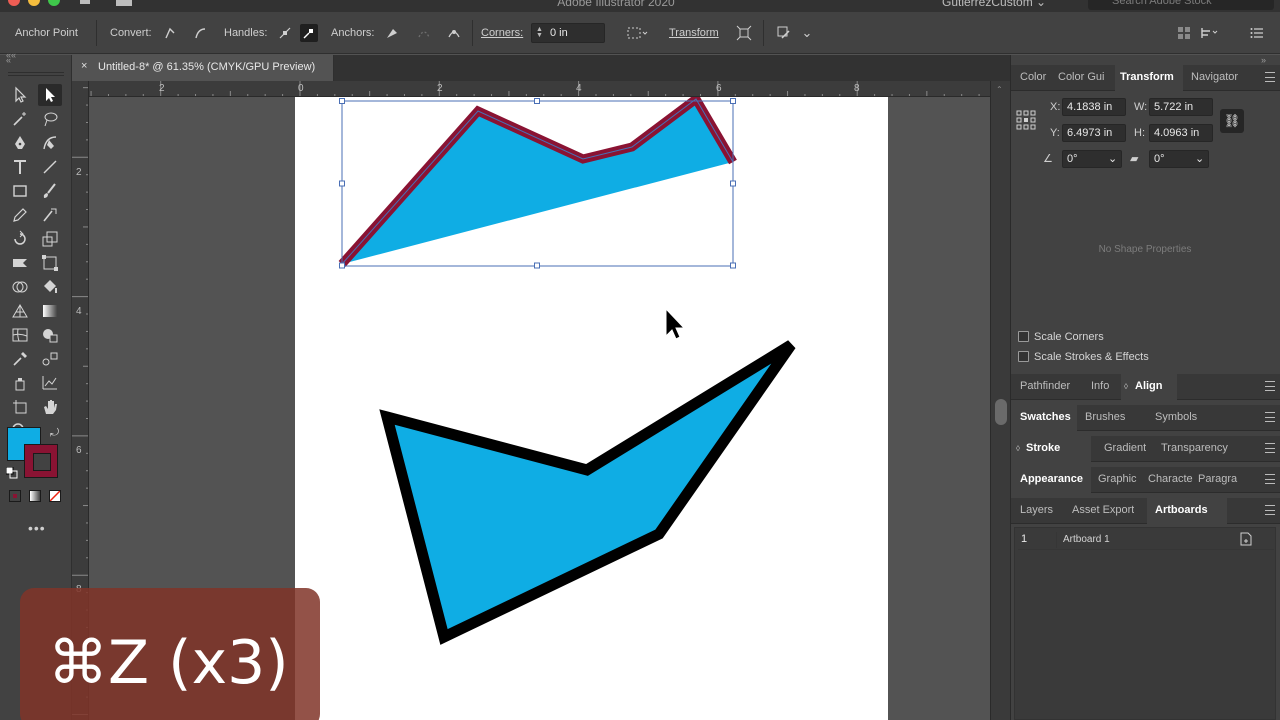 This screenshot has width=1280, height=720. What do you see at coordinates (11, 472) in the screenshot?
I see `default-colors-icon` at bounding box center [11, 472].